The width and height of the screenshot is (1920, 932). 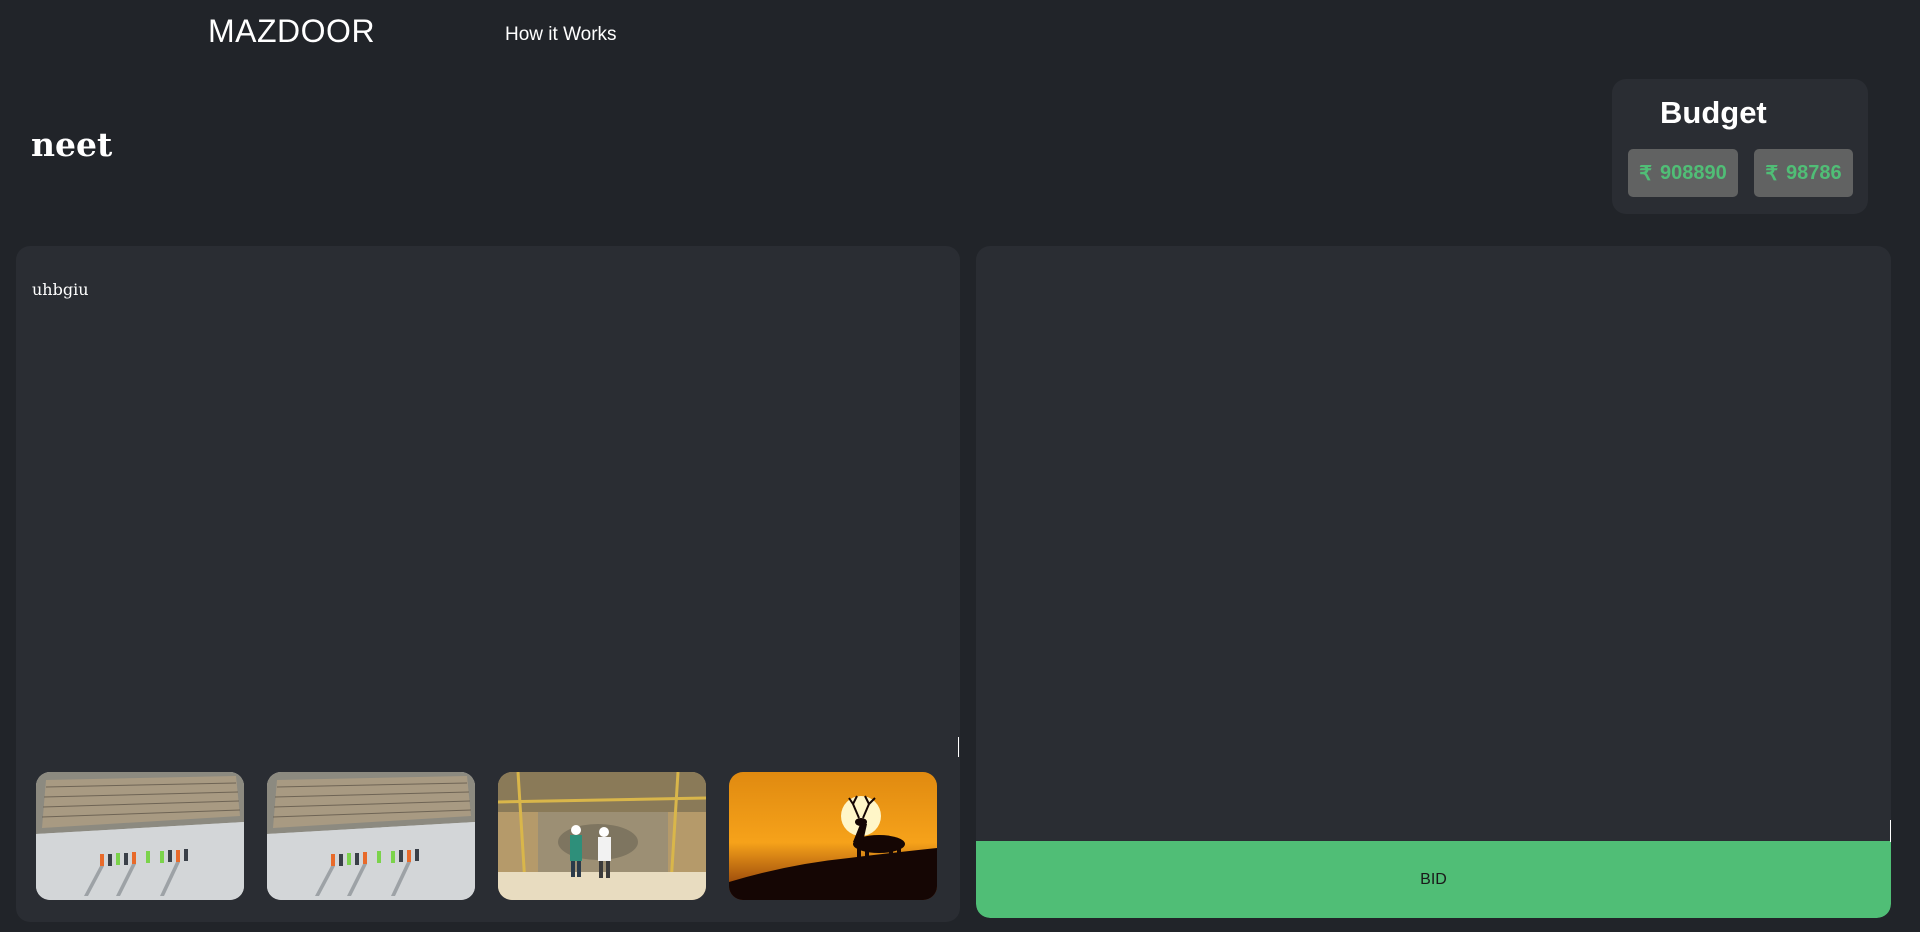 I want to click on project-description: uhbgiu, so click(x=60, y=289).